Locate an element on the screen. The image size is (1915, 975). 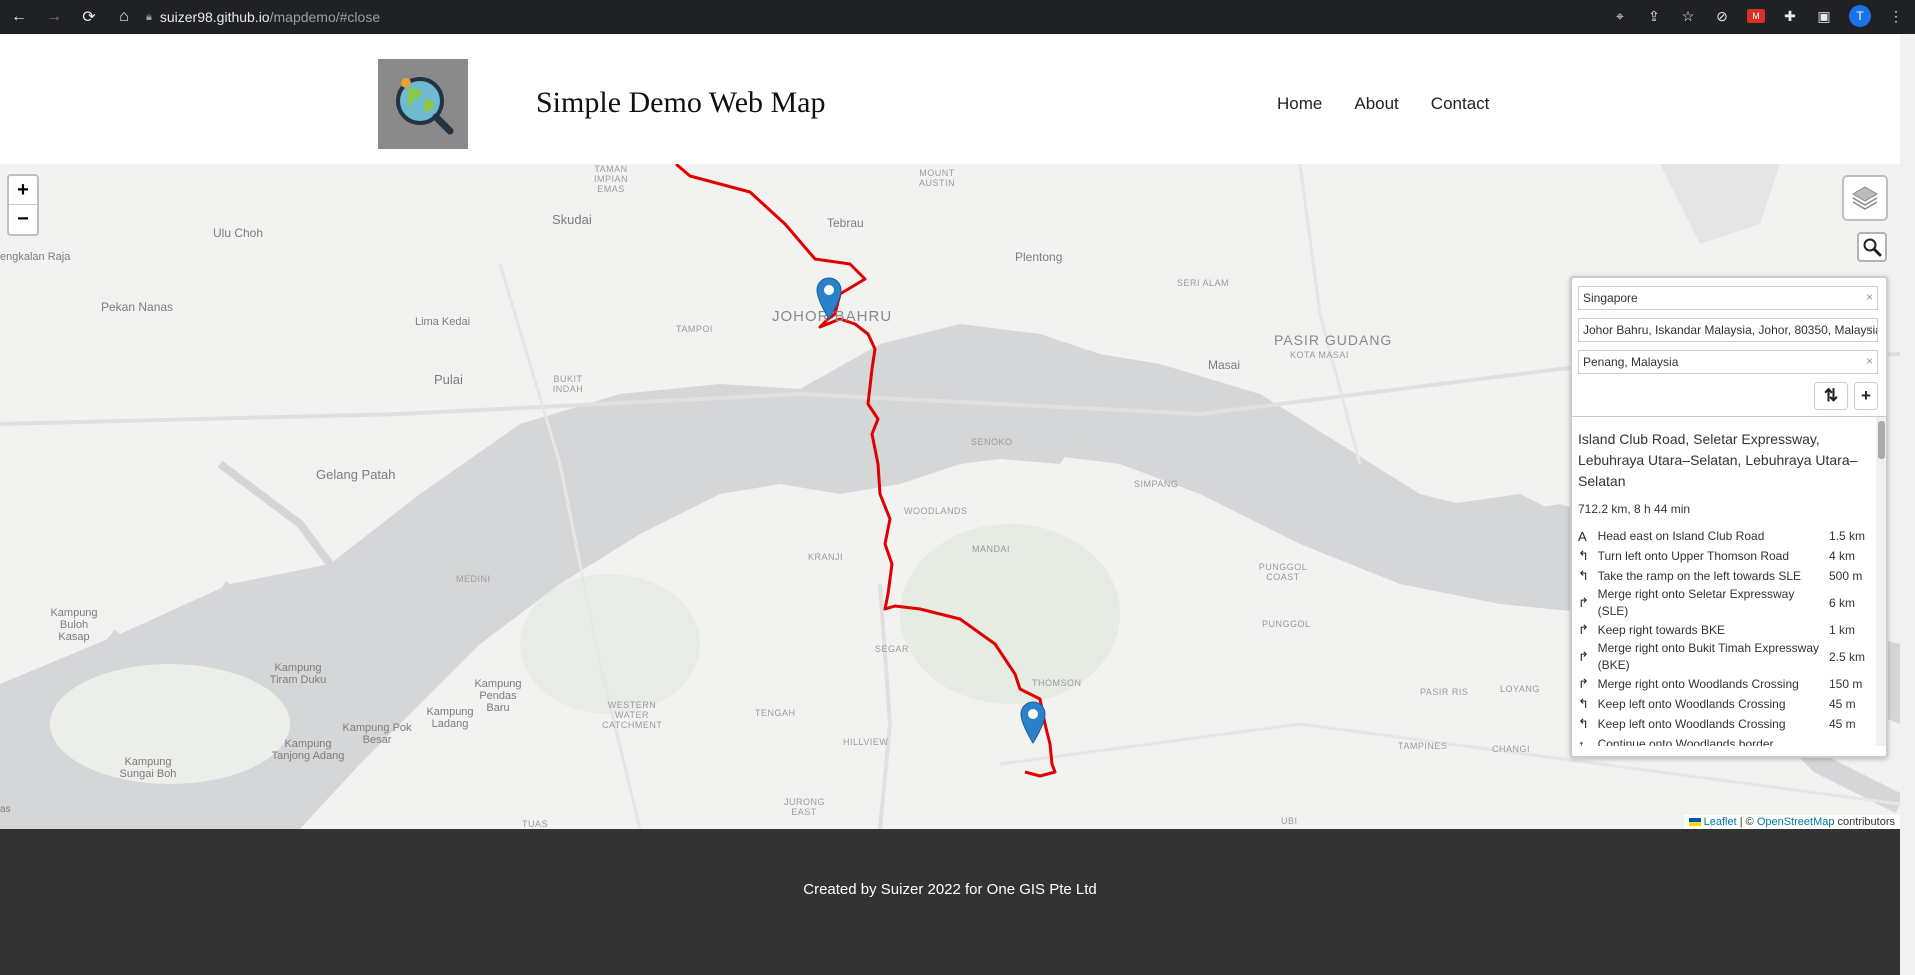
place-label: as is located at coordinates (5, 809).